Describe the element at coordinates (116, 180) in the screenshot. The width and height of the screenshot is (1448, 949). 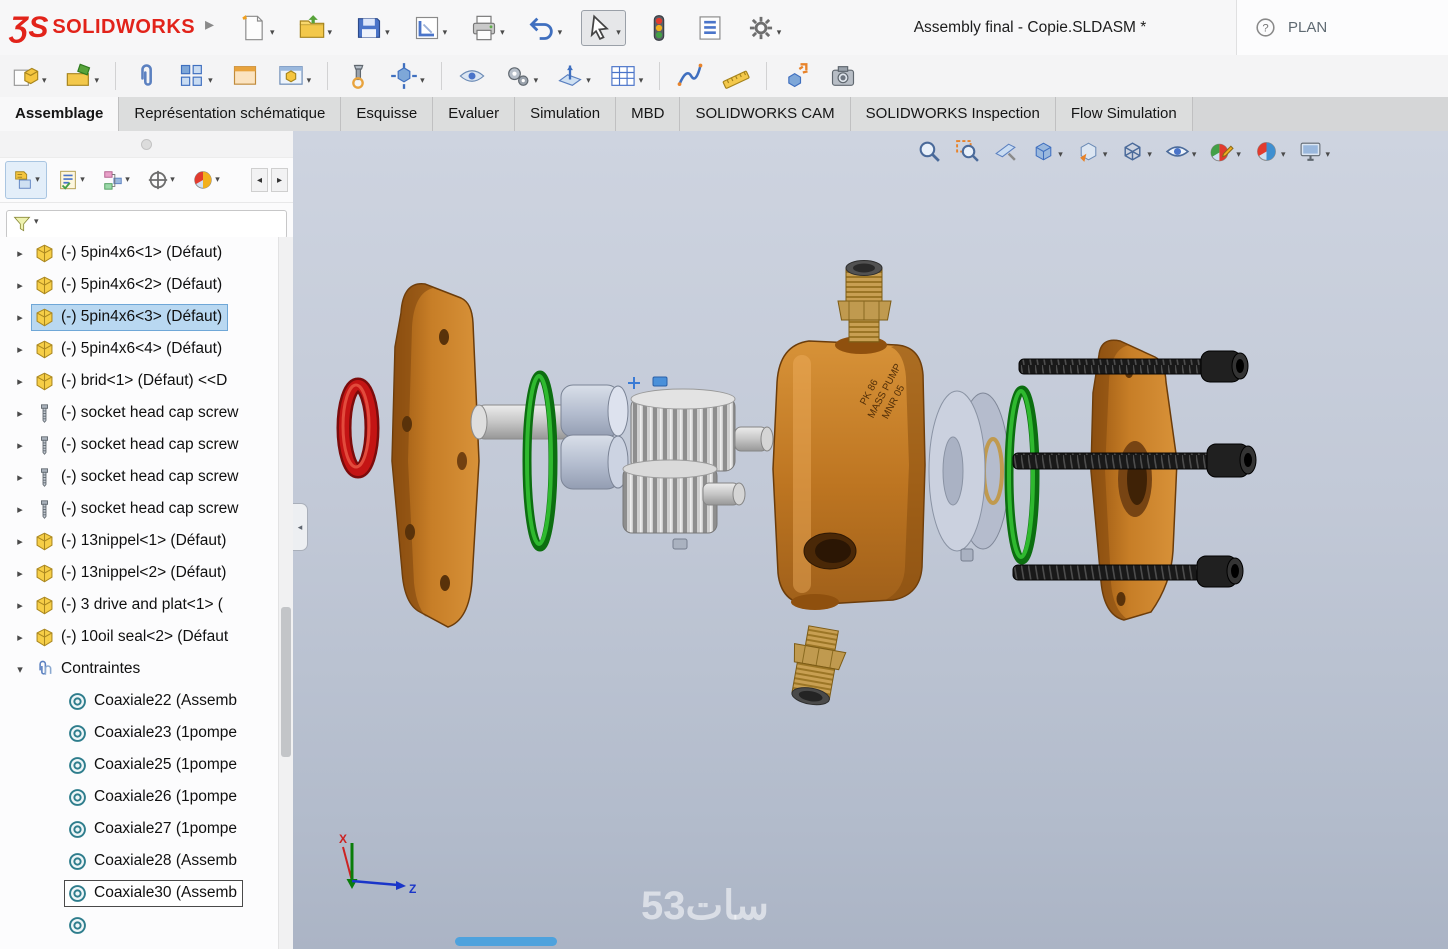
I see `panel-tab-configurationmanager: ▾` at that location.